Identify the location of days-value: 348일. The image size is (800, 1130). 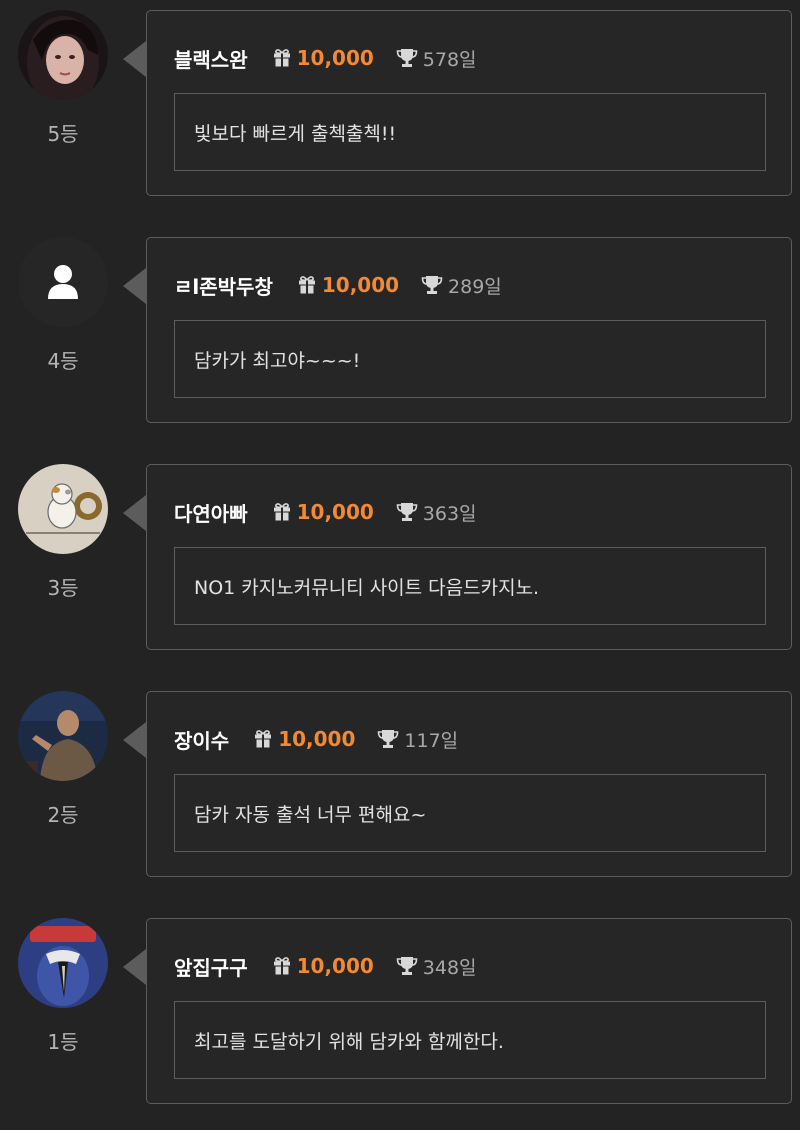
(449, 967).